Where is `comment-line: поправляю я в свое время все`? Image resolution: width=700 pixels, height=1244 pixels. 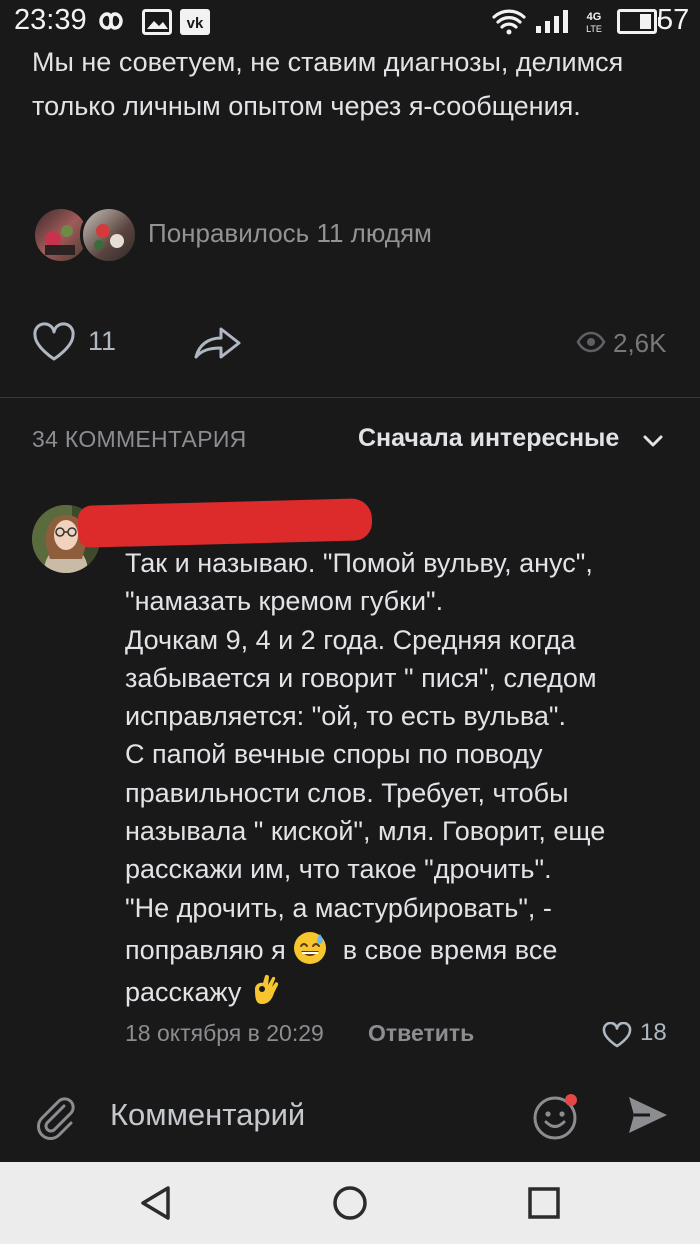
comment-line: поправляю я в свое время все is located at coordinates (400, 950).